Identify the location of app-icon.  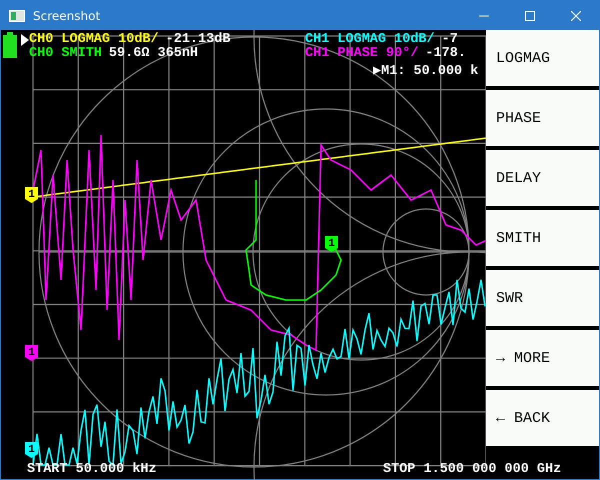
(17, 16).